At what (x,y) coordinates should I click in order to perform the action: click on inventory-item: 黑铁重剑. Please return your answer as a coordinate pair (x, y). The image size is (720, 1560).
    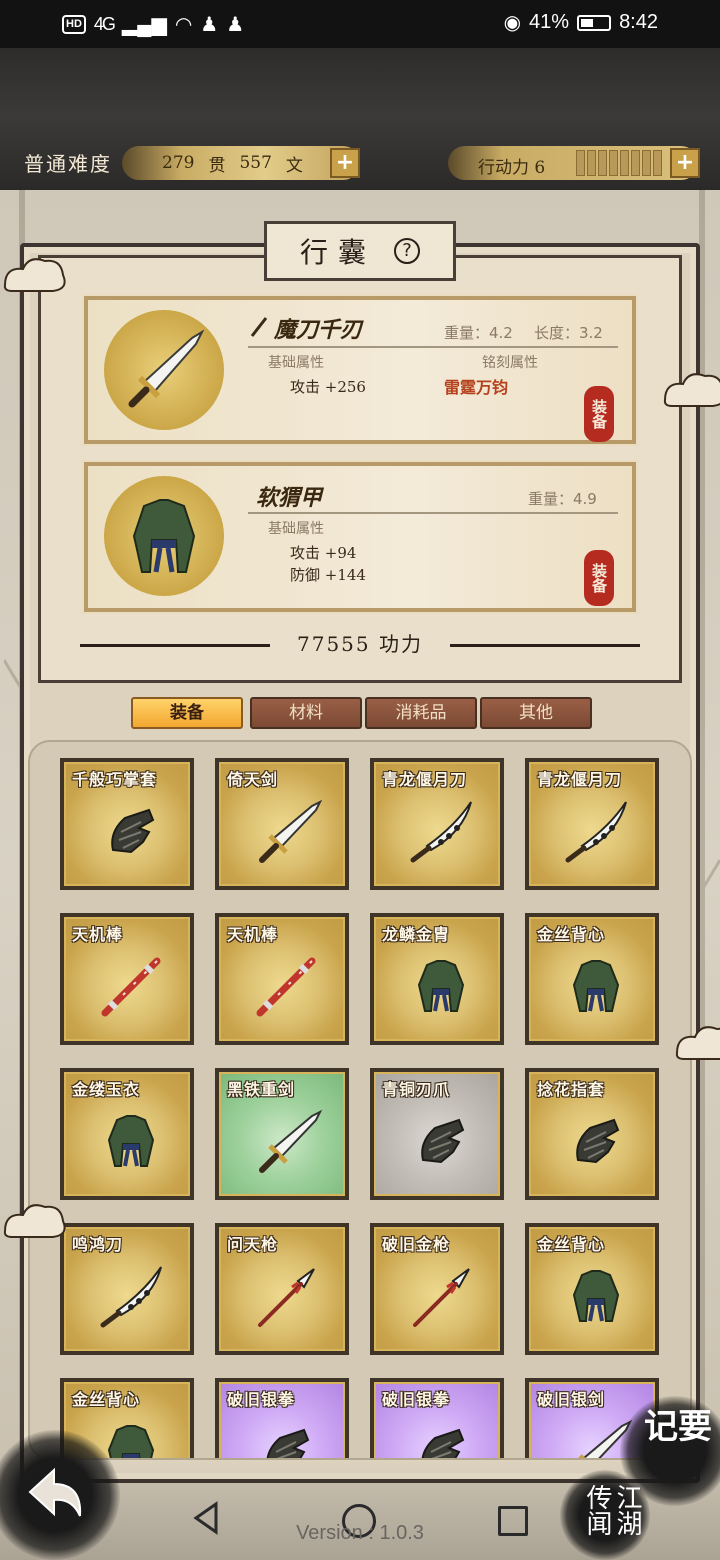
    Looking at the image, I should click on (282, 1134).